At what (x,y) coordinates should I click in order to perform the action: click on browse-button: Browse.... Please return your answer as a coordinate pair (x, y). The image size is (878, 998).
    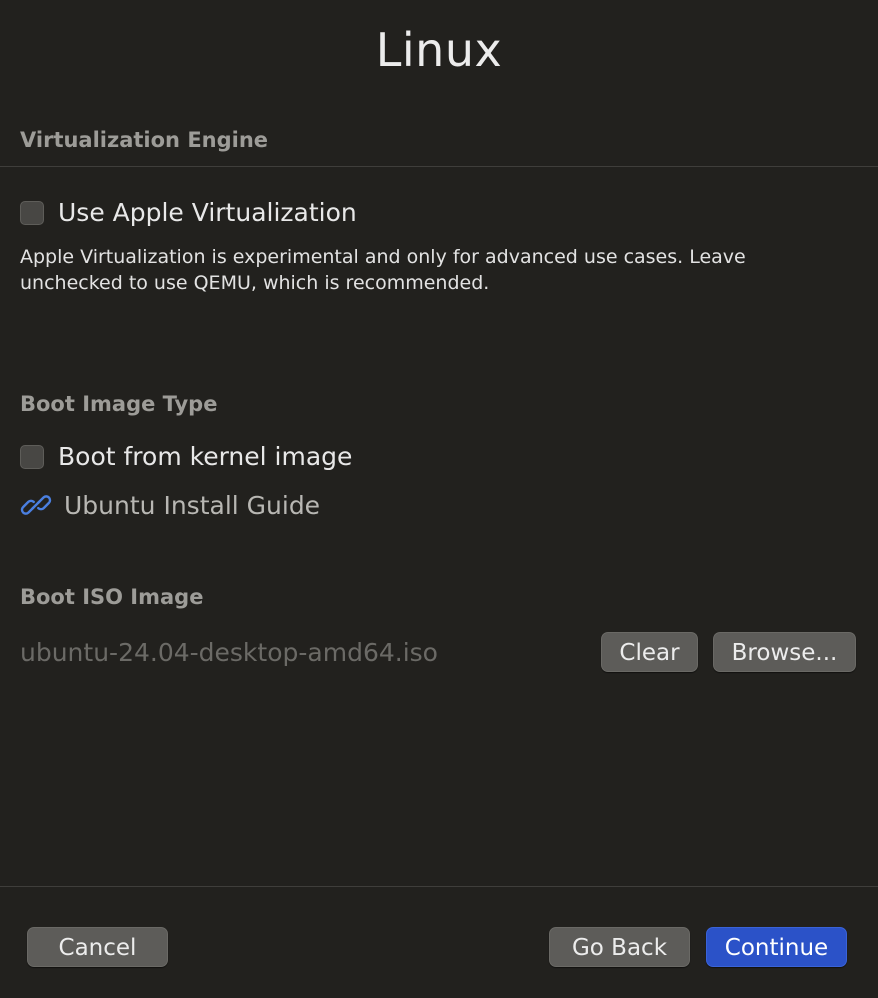
    Looking at the image, I should click on (784, 652).